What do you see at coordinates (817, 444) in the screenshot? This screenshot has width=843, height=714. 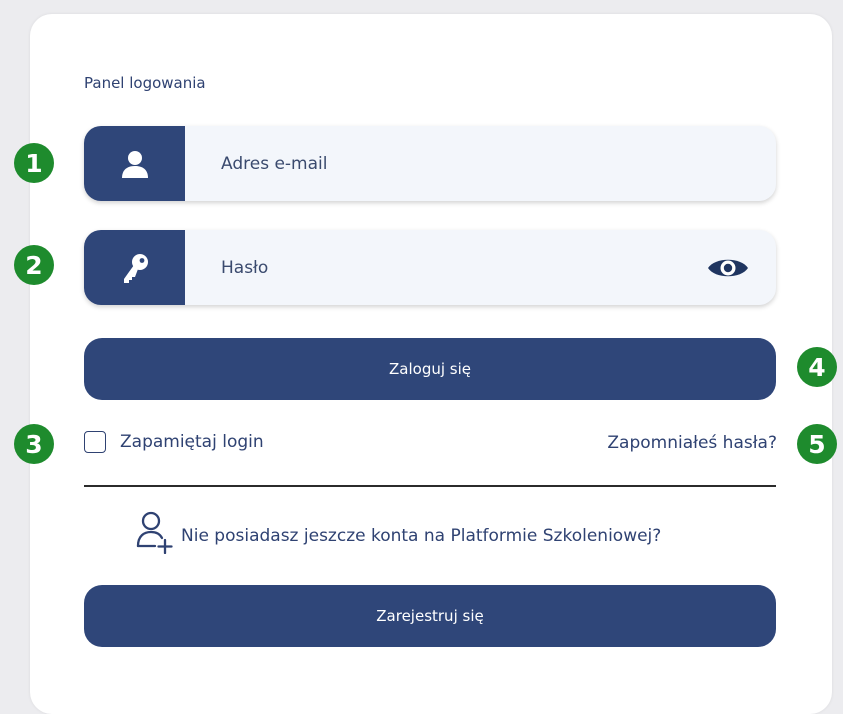 I see `callout-badge-5: 5` at bounding box center [817, 444].